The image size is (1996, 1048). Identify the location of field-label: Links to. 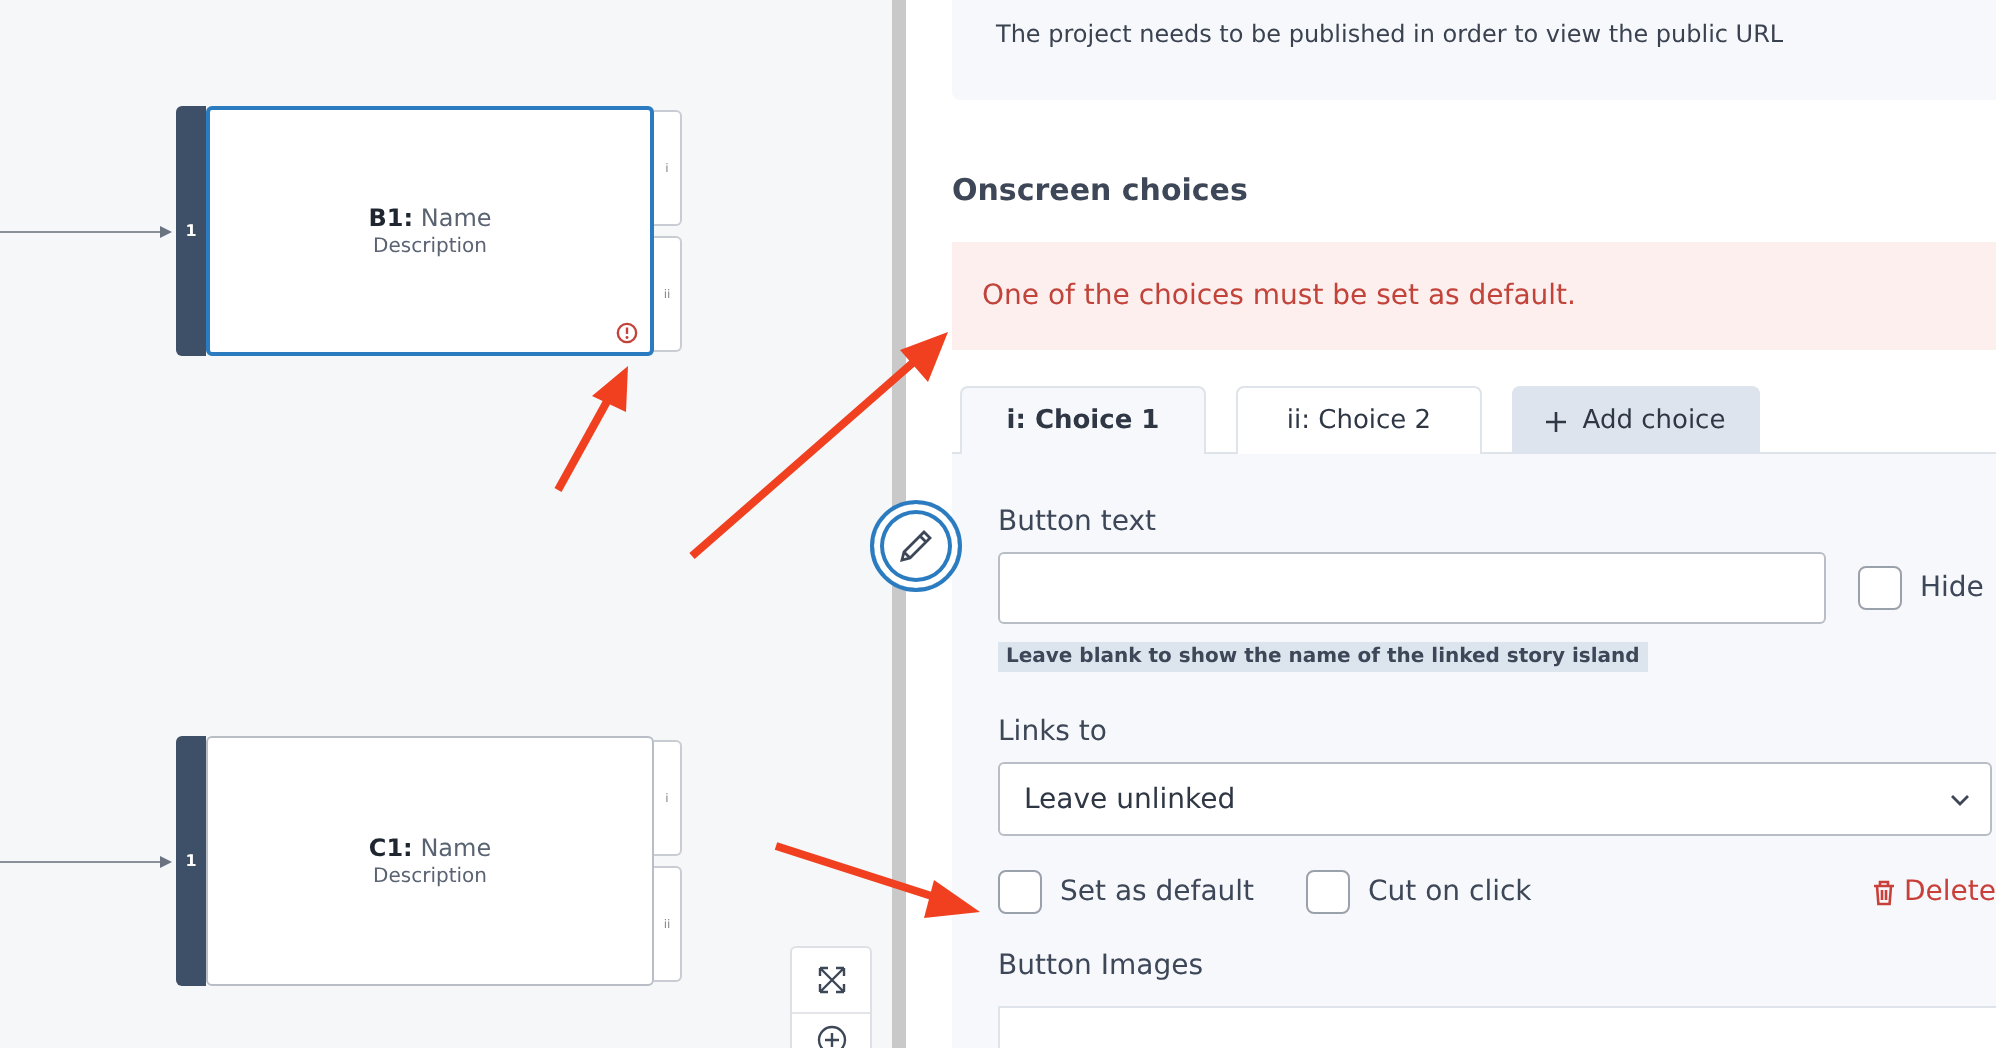
(1053, 732).